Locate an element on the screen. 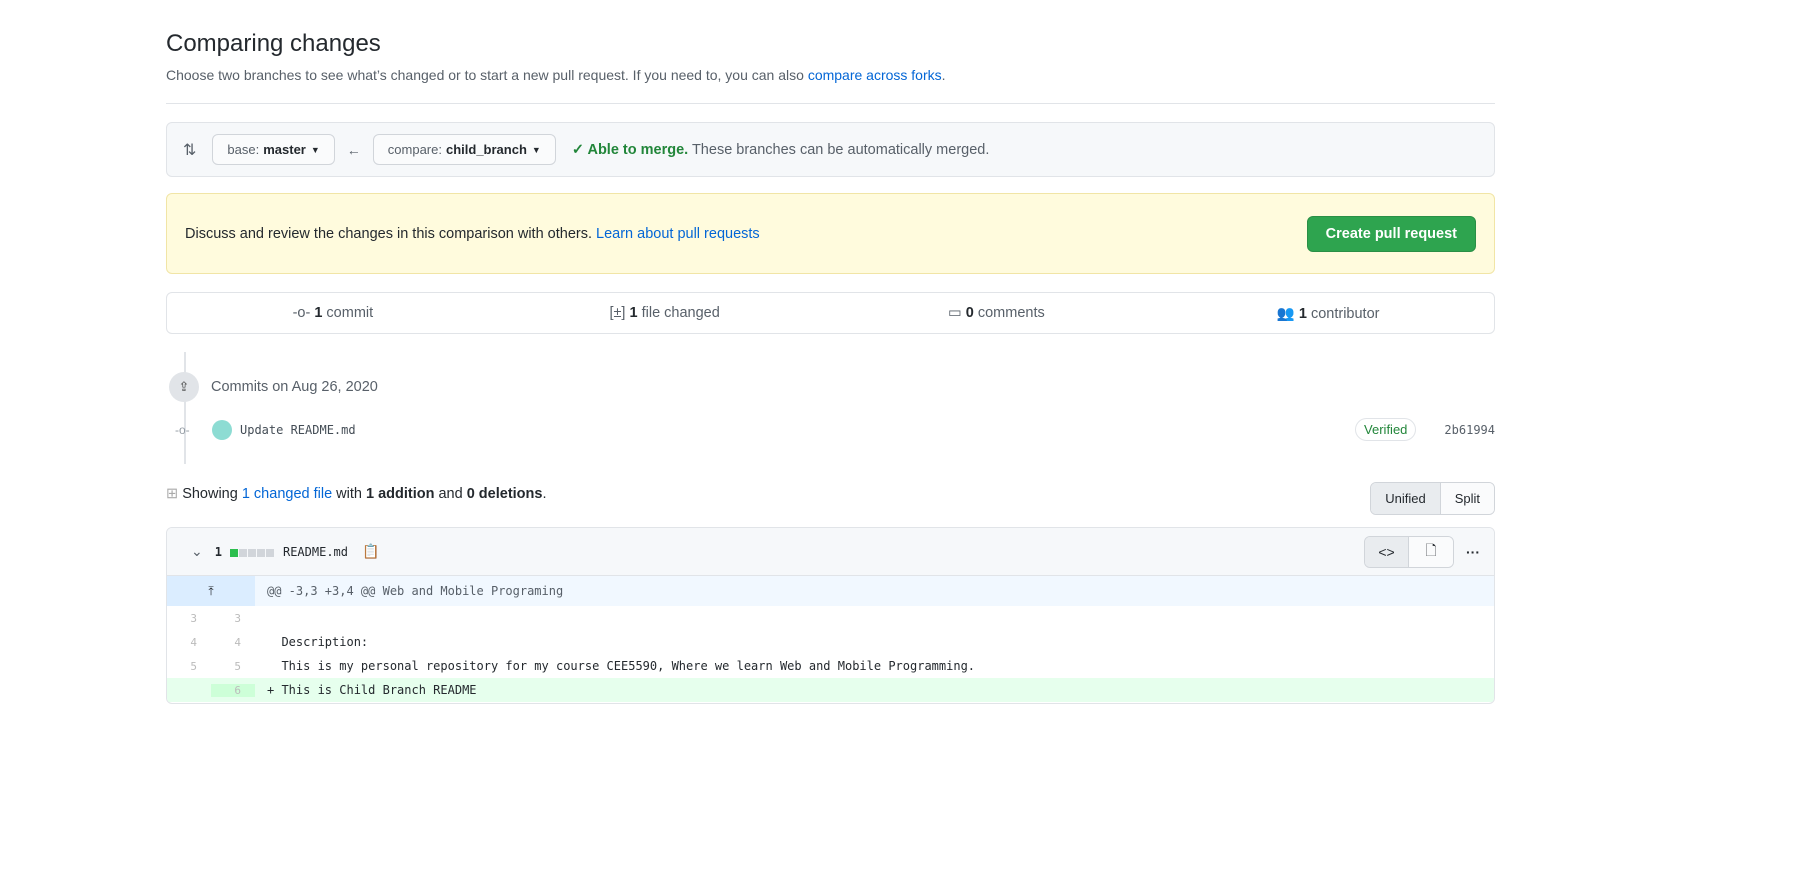 The height and width of the screenshot is (869, 1794). repo-push-icon: ⇪ is located at coordinates (184, 387).